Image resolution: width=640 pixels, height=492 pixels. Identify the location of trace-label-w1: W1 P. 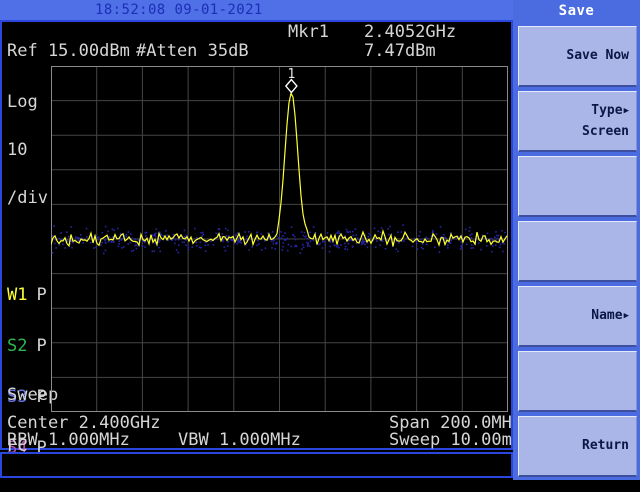
(27, 295).